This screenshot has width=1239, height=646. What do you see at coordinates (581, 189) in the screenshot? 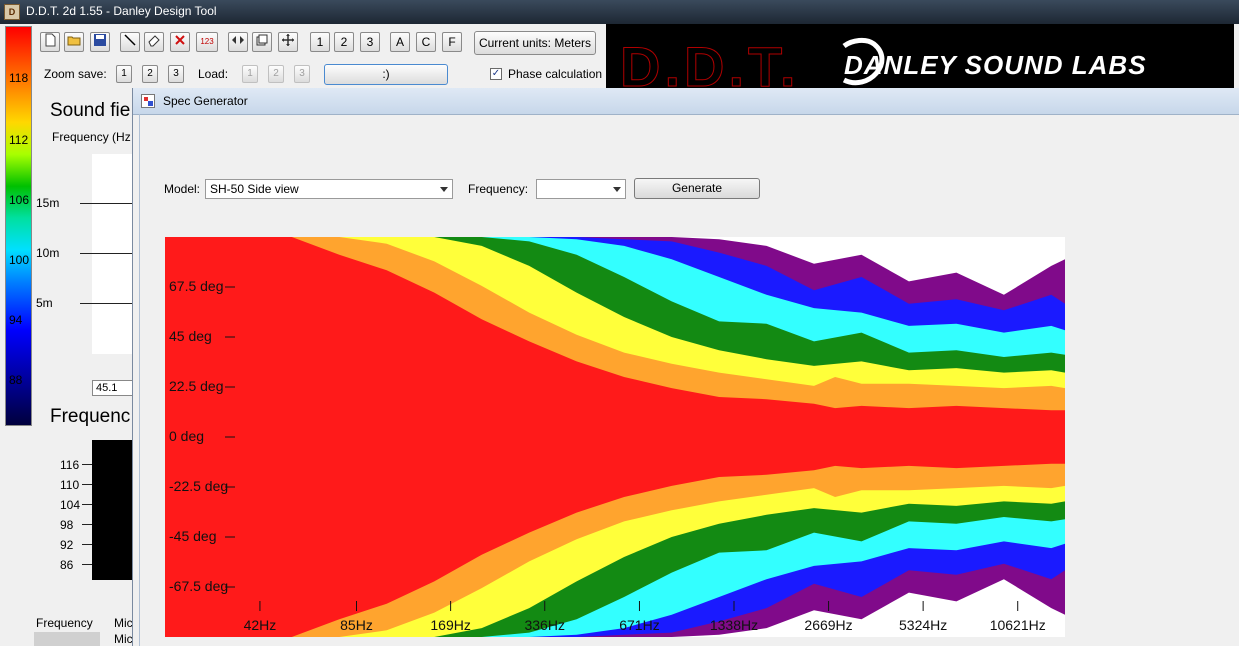
I see `frequency-select` at bounding box center [581, 189].